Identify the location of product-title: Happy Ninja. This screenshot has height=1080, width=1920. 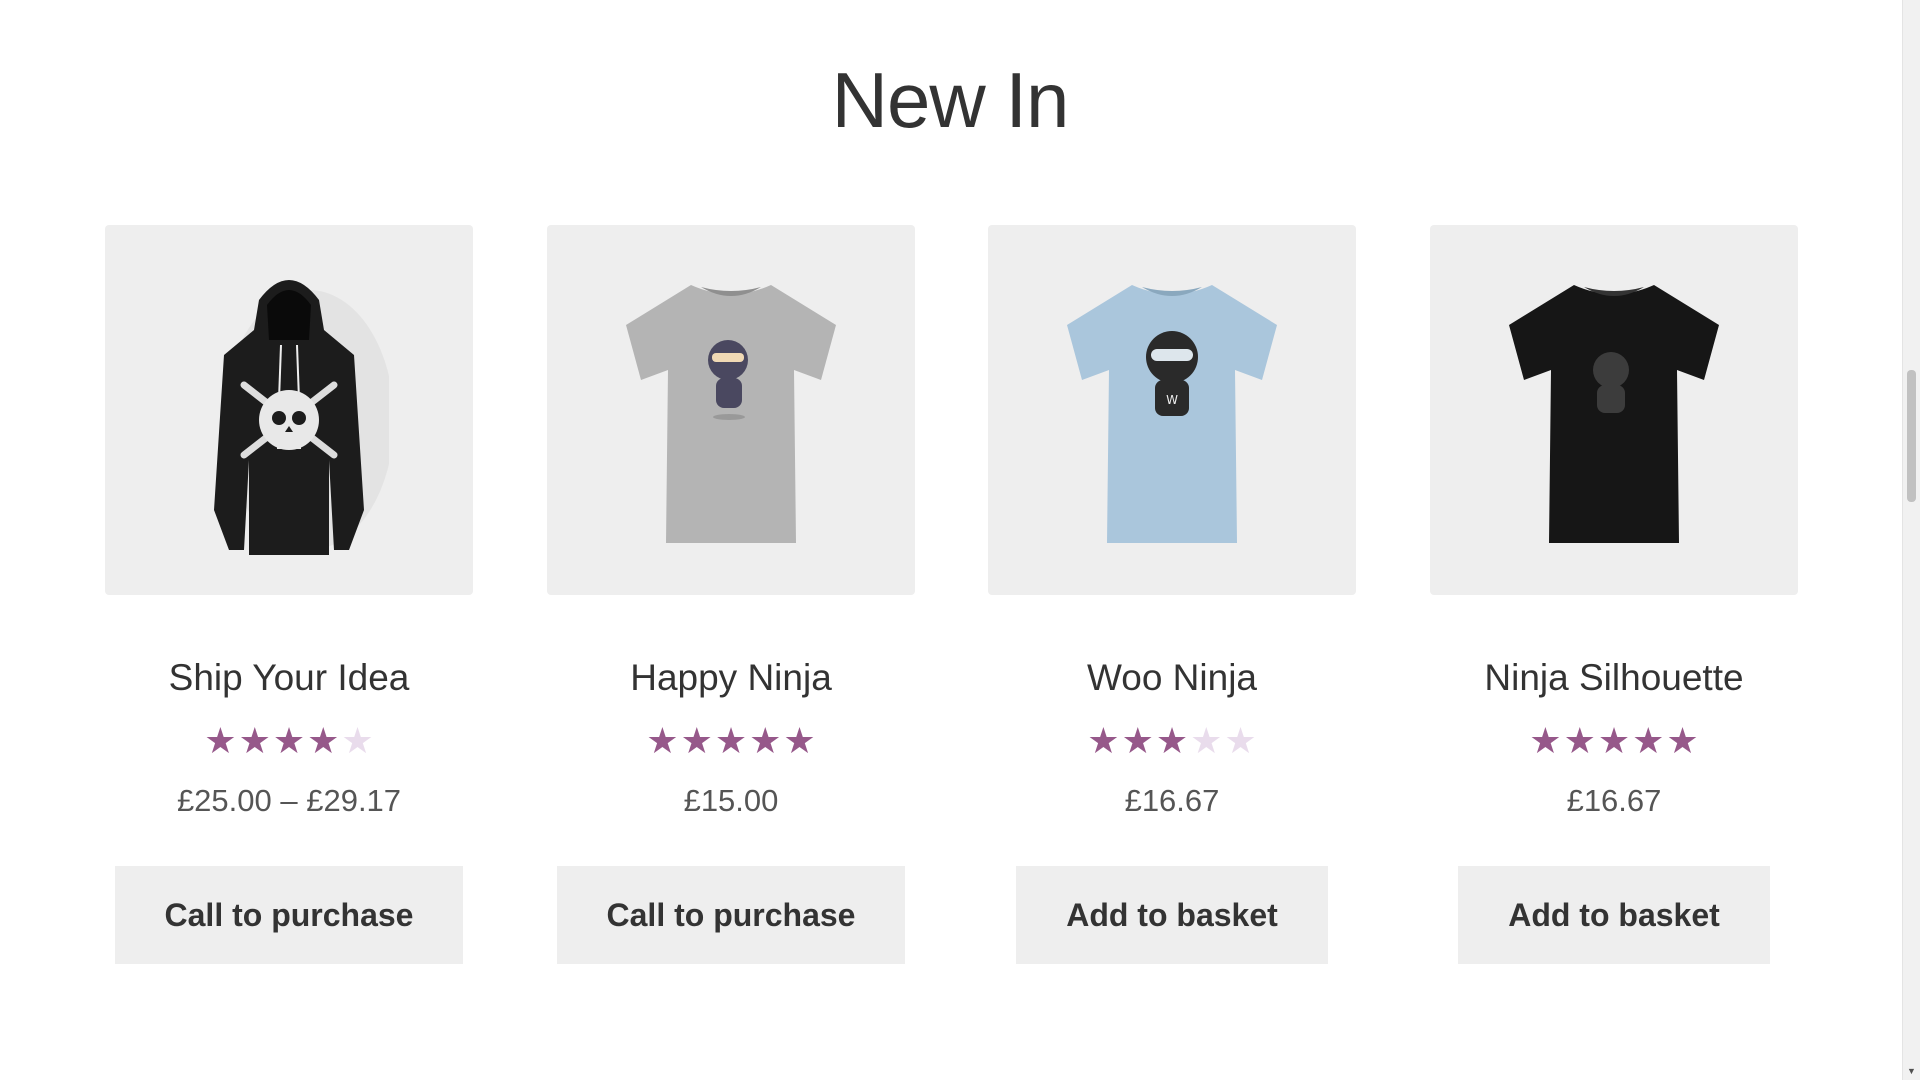
(731, 678).